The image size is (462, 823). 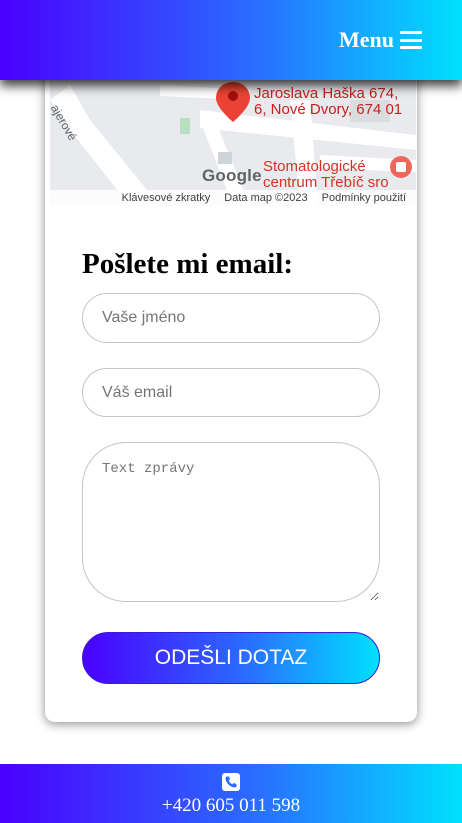 What do you see at coordinates (328, 109) in the screenshot?
I see `map-address-line2: 6, Nové Dvory, 674 01` at bounding box center [328, 109].